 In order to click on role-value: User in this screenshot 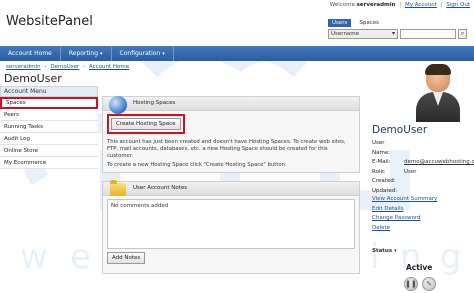, I will do `click(410, 171)`.